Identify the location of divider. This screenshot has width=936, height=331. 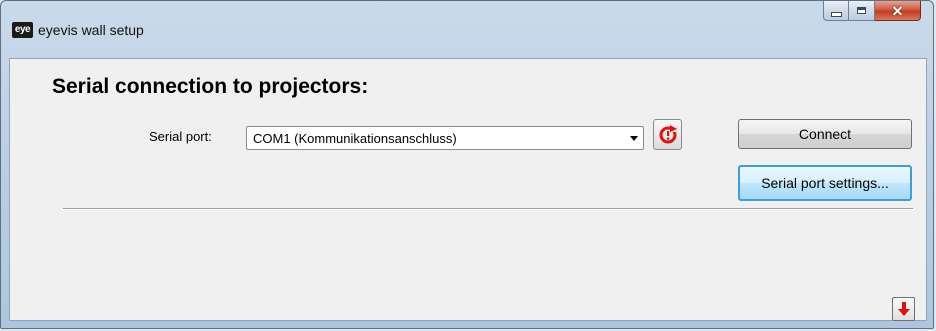
(488, 209).